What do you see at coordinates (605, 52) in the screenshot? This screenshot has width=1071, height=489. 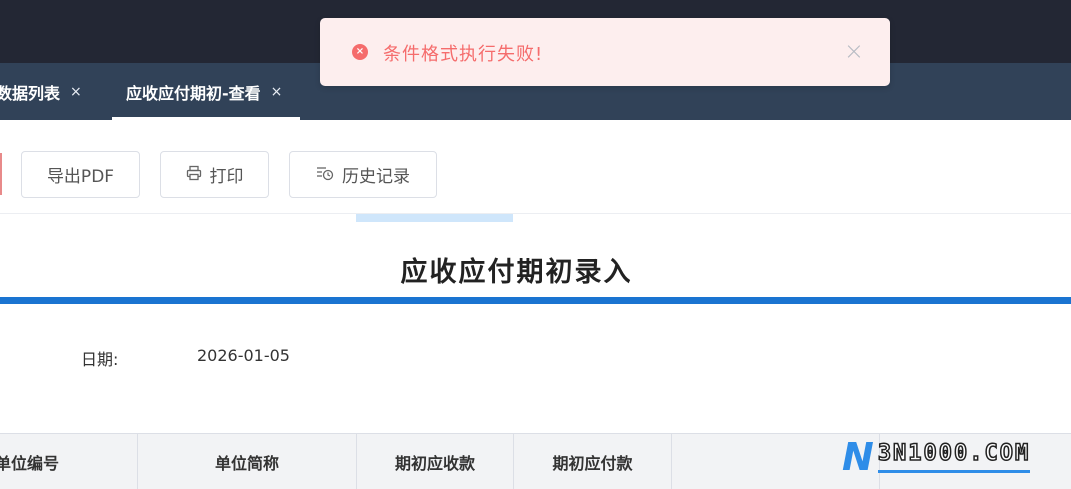 I see `error-toast: × 条件格式执行失败! ×` at bounding box center [605, 52].